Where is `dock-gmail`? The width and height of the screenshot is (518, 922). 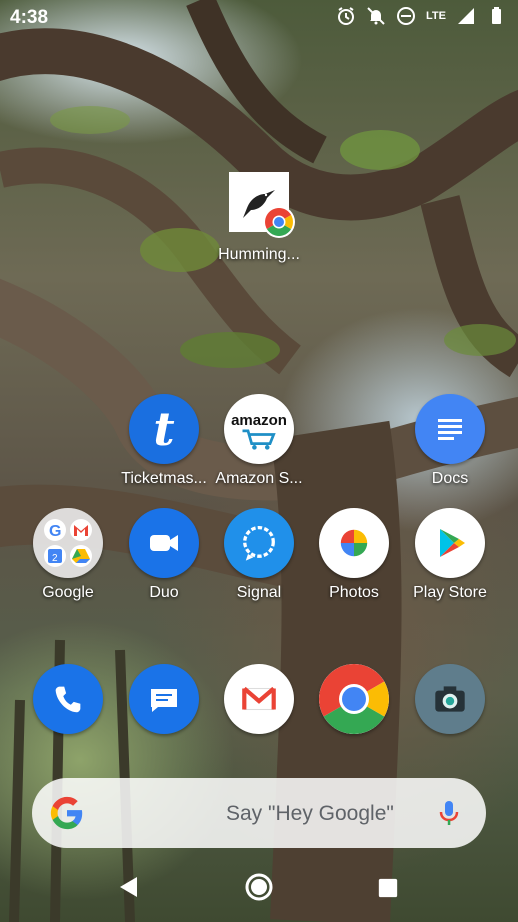 dock-gmail is located at coordinates (259, 699).